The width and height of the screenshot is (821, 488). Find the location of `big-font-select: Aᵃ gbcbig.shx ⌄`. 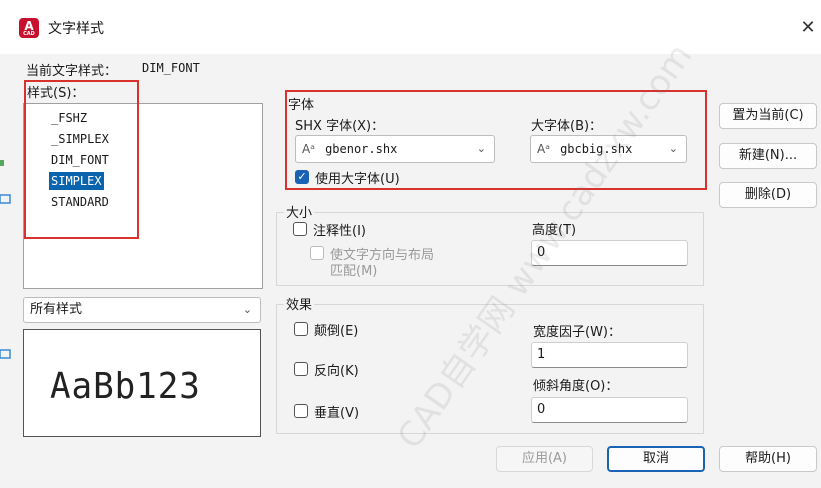

big-font-select: Aᵃ gbcbig.shx ⌄ is located at coordinates (608, 149).